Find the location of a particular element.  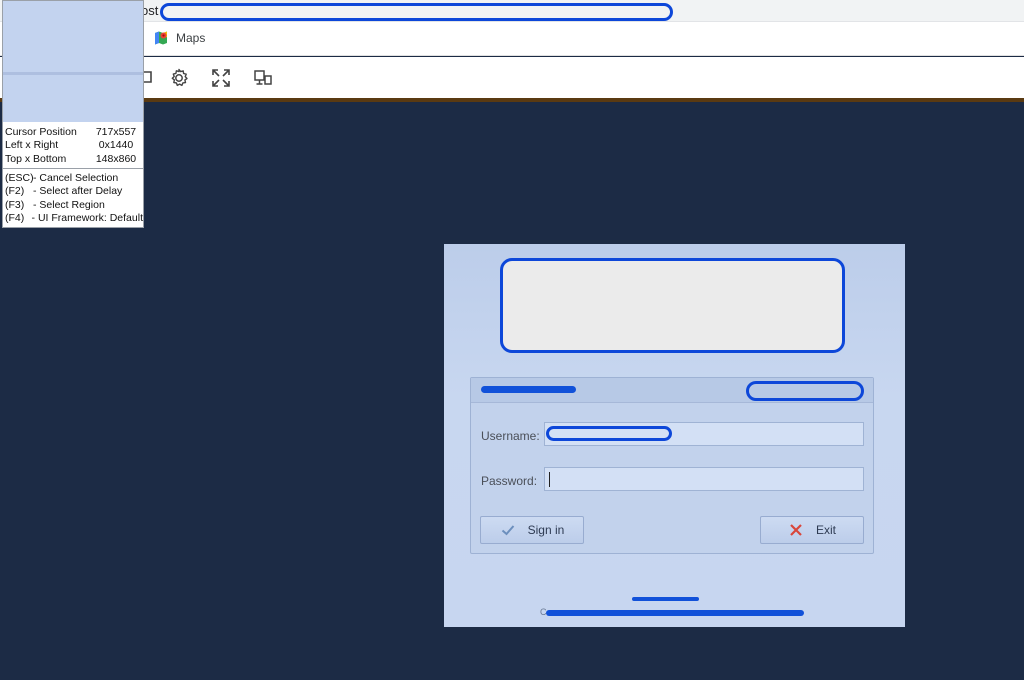

stat-value: 148x860 is located at coordinates (116, 159).